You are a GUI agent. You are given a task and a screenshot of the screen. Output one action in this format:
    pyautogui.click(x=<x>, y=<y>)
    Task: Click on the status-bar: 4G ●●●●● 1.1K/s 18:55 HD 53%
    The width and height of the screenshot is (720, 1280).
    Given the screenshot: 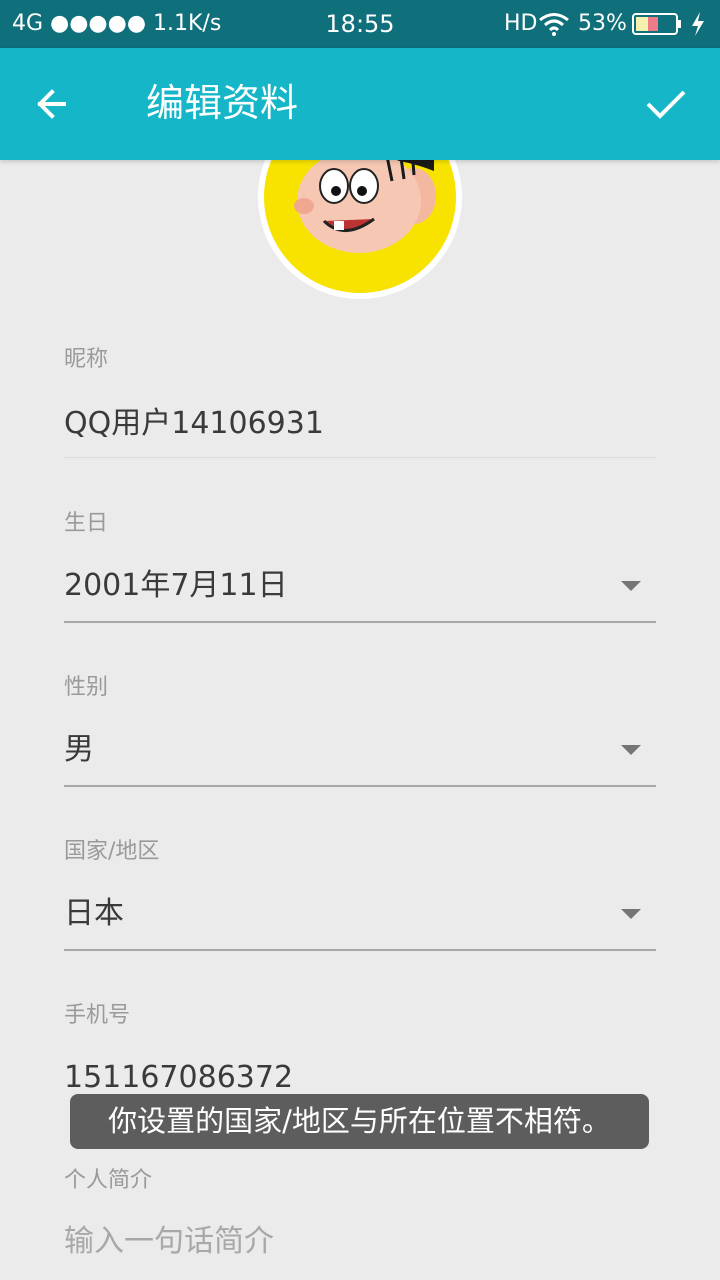 What is the action you would take?
    pyautogui.click(x=360, y=24)
    